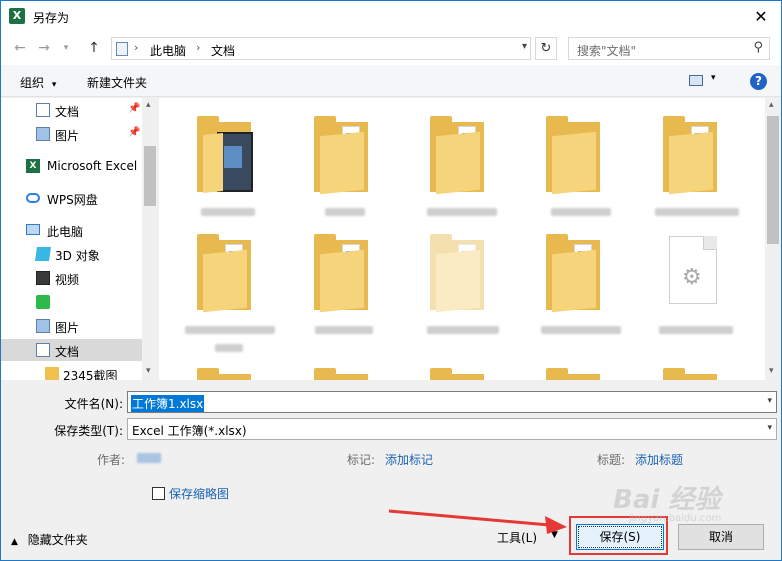  What do you see at coordinates (77, 256) in the screenshot?
I see `nav-item-label: 3D 对象` at bounding box center [77, 256].